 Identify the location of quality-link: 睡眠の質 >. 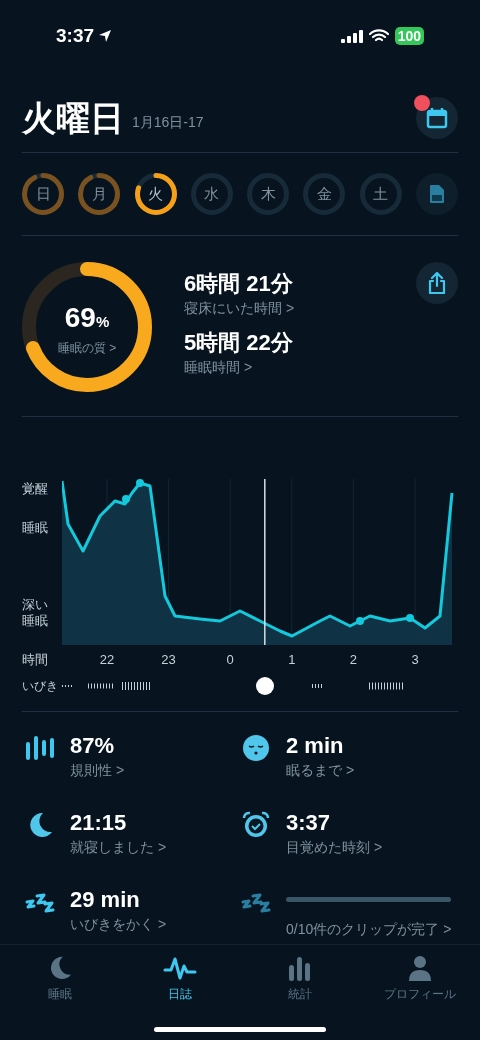
(87, 348).